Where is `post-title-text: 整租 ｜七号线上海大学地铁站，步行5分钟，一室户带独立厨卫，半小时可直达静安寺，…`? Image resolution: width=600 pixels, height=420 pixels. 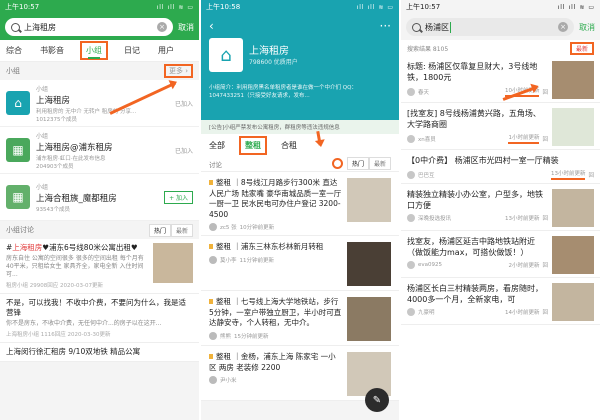
post-title-text: 整租 ｜七号线上海大学地铁站，步行5分钟，一室户带独立厨卫，半小时可直达静安寺，… is located at coordinates (275, 312).